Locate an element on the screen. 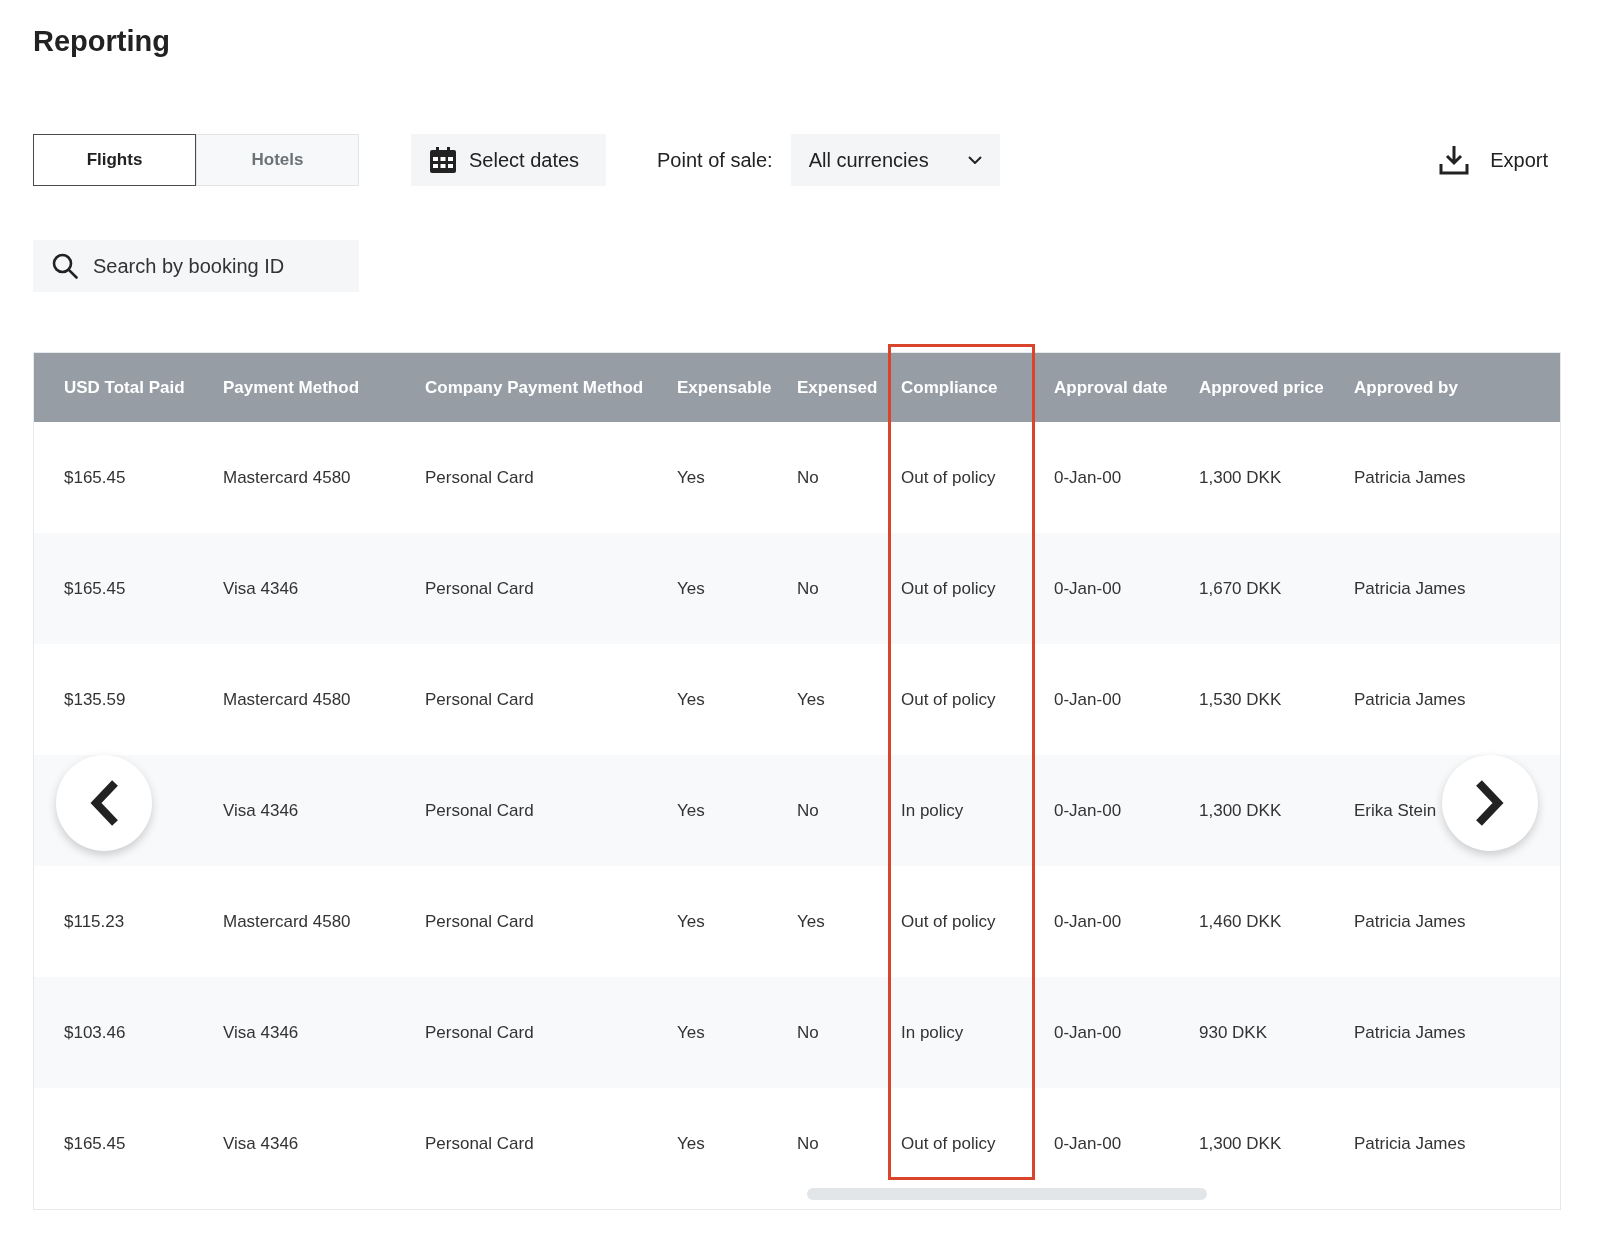 The image size is (1600, 1250). page-title: Reporting is located at coordinates (101, 41).